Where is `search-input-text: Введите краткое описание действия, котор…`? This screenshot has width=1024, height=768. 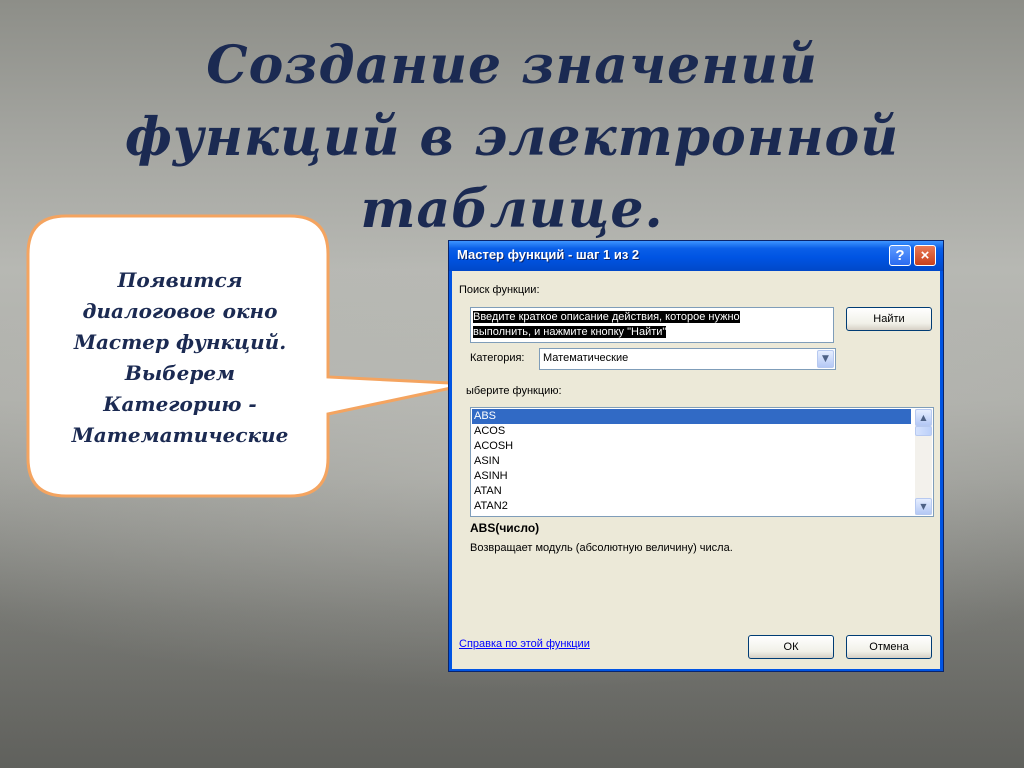
search-input-text: Введите краткое описание действия, котор… is located at coordinates (633, 325).